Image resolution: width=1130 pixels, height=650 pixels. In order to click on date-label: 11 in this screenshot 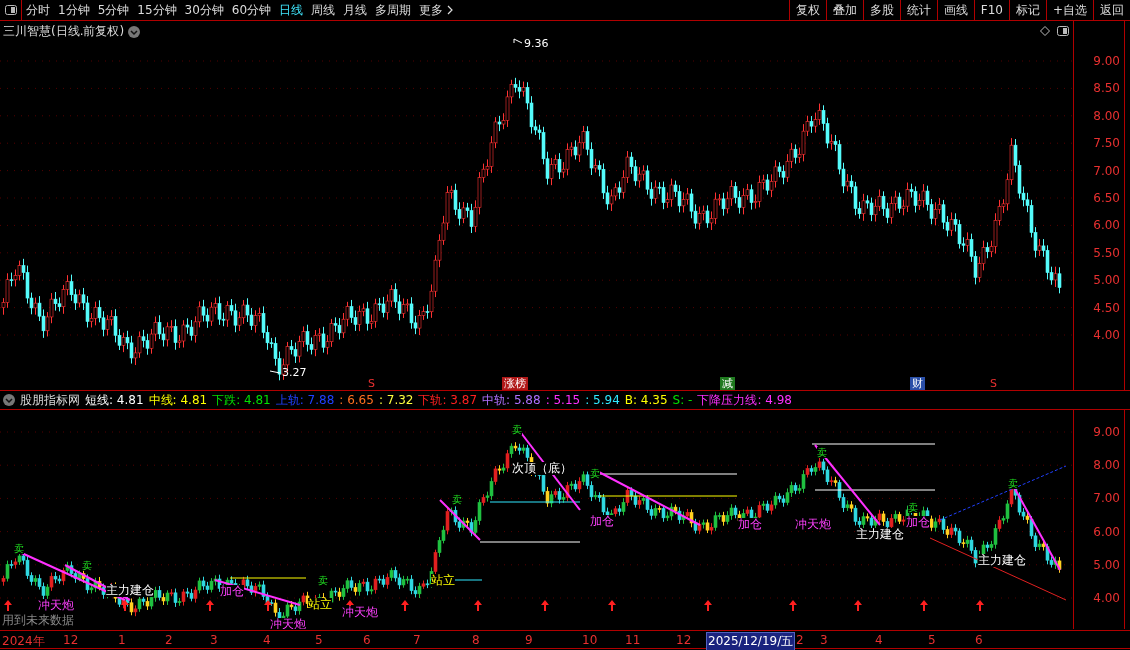, I will do `click(633, 640)`.